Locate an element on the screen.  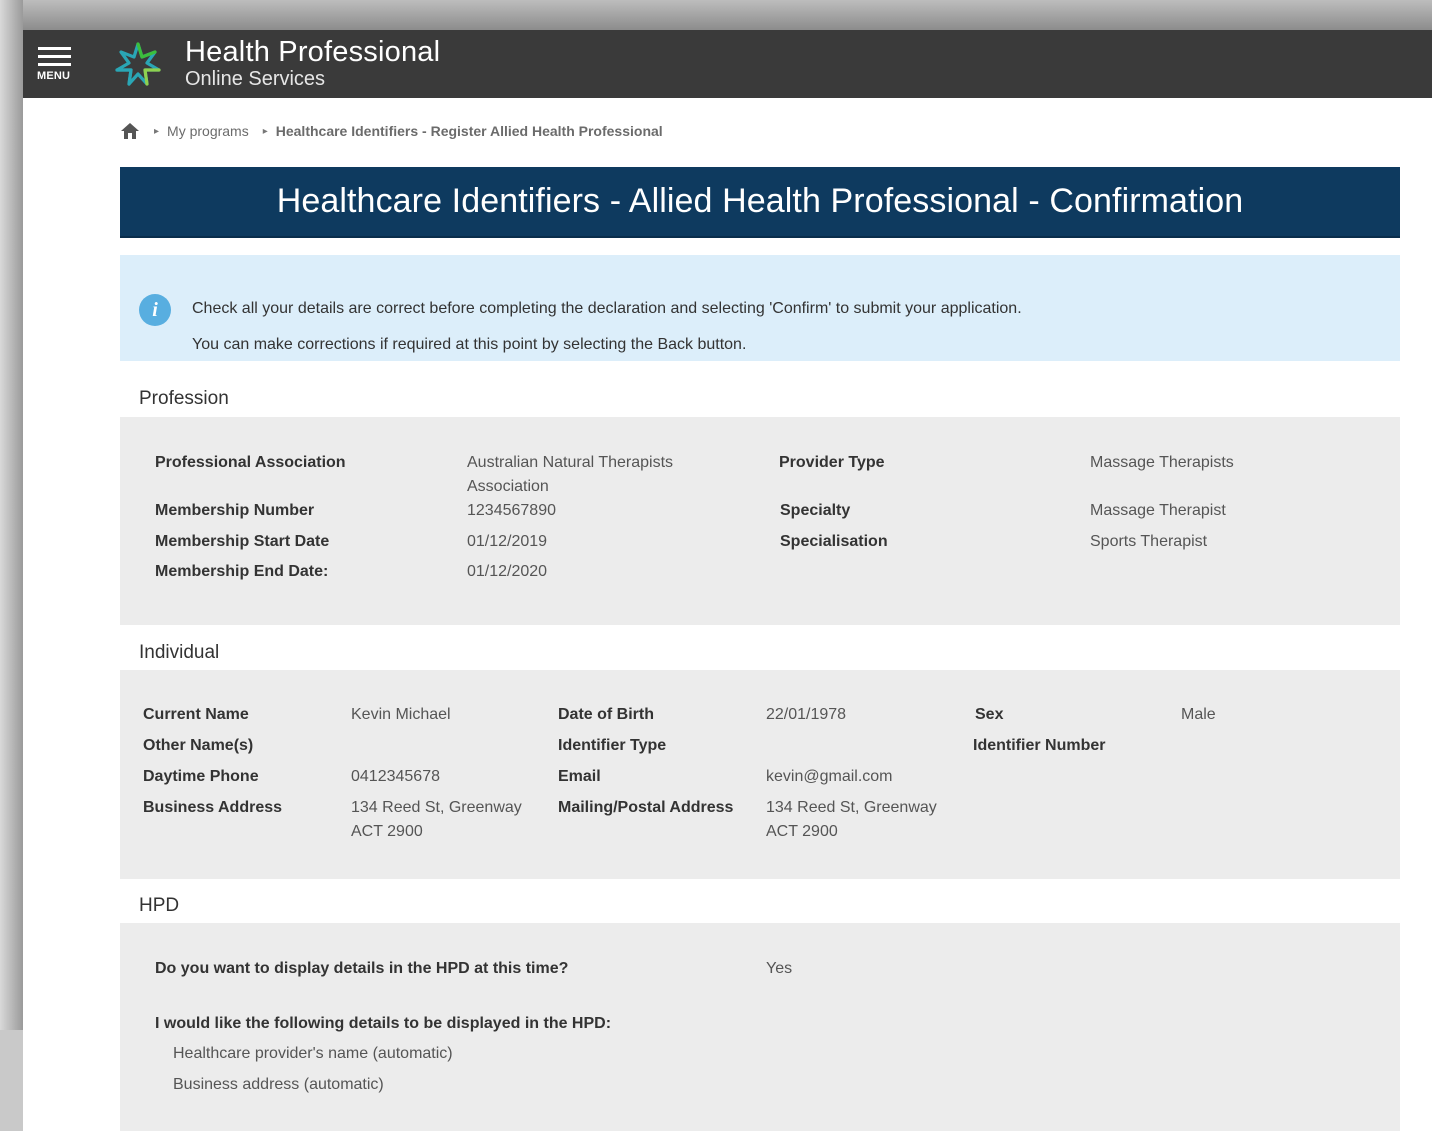
value-daytime-phone: 0412345678 is located at coordinates (395, 776).